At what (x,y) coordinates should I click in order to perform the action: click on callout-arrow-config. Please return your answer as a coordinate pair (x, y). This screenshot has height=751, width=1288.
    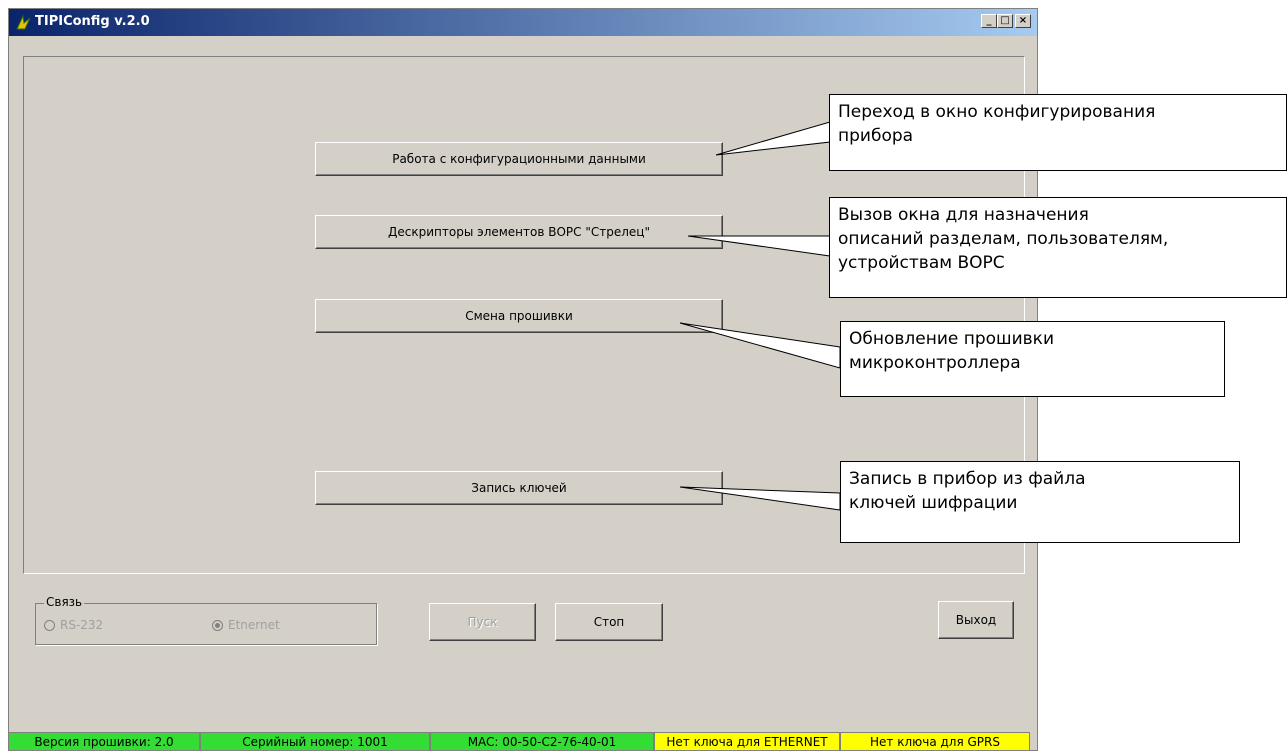
    Looking at the image, I should click on (773, 138).